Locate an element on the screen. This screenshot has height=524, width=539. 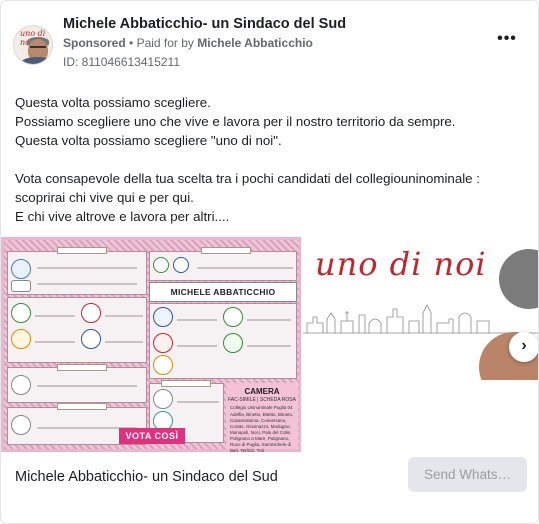
page-avatar: uno di noi is located at coordinates (33, 45).